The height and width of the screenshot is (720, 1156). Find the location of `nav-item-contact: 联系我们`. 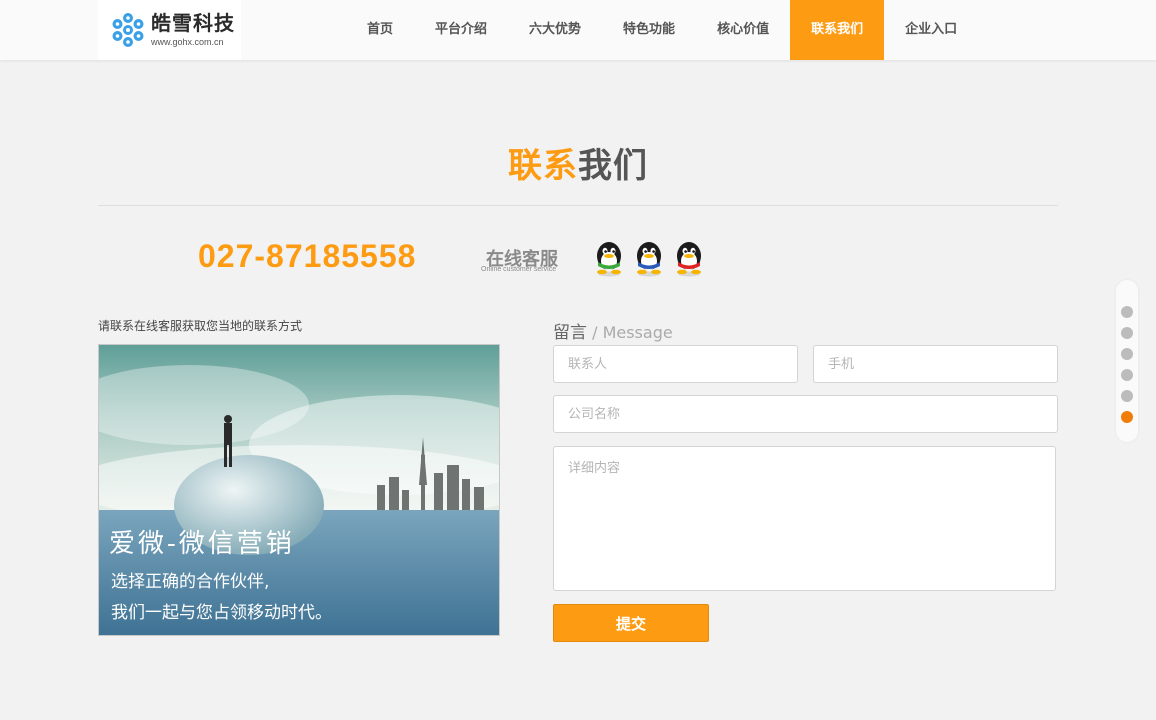

nav-item-contact: 联系我们 is located at coordinates (837, 30).